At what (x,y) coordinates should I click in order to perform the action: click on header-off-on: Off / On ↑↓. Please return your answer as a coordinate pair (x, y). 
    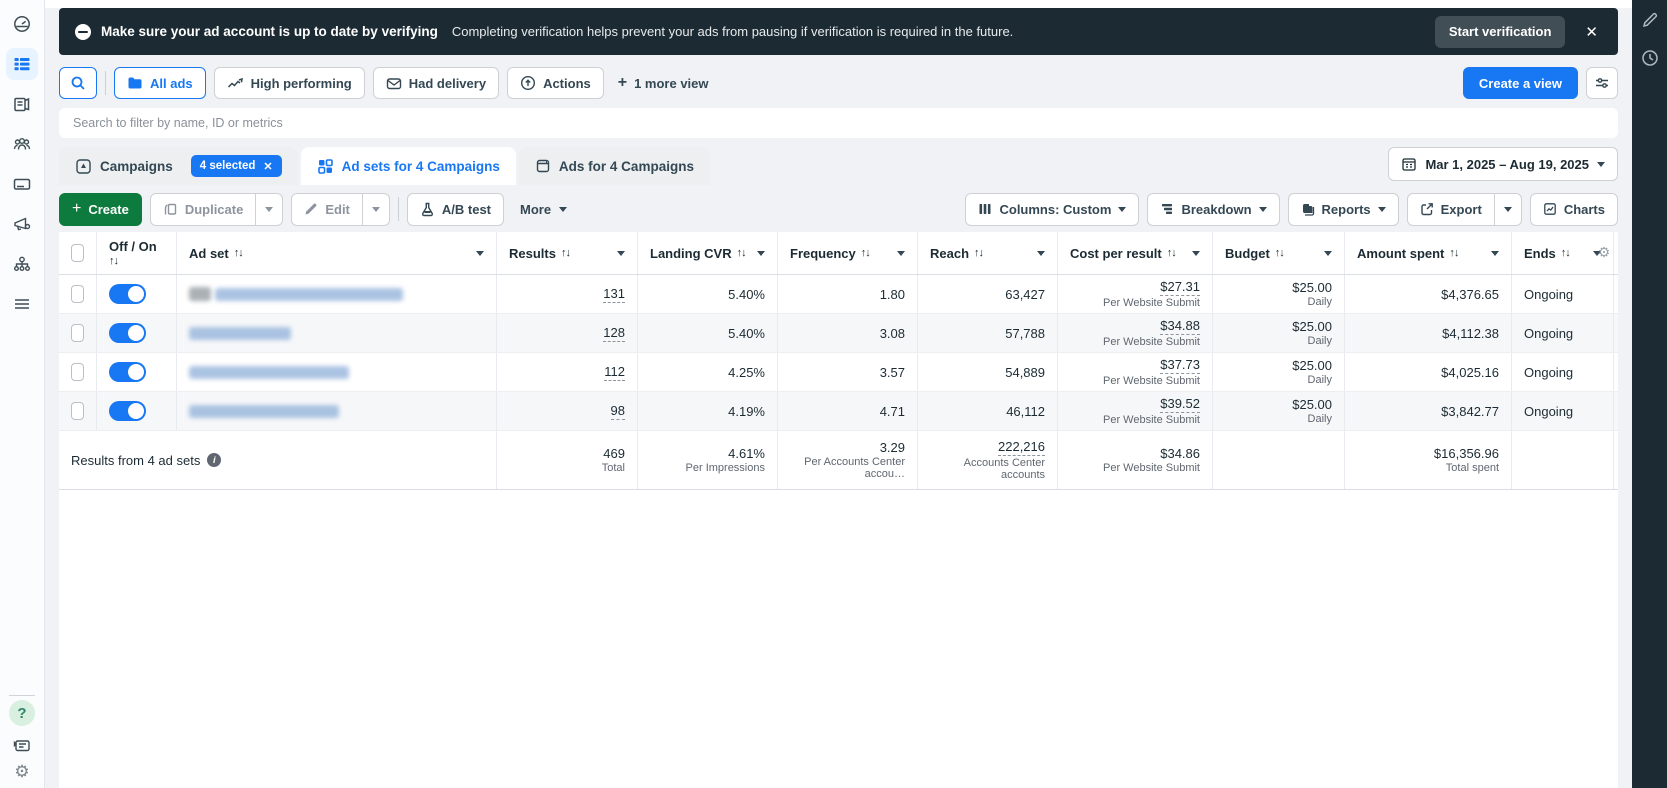
    Looking at the image, I should click on (137, 253).